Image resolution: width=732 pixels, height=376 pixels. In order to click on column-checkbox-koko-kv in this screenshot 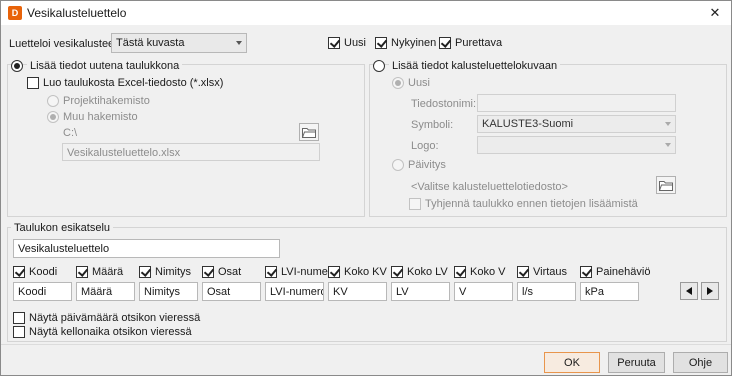, I will do `click(334, 272)`.